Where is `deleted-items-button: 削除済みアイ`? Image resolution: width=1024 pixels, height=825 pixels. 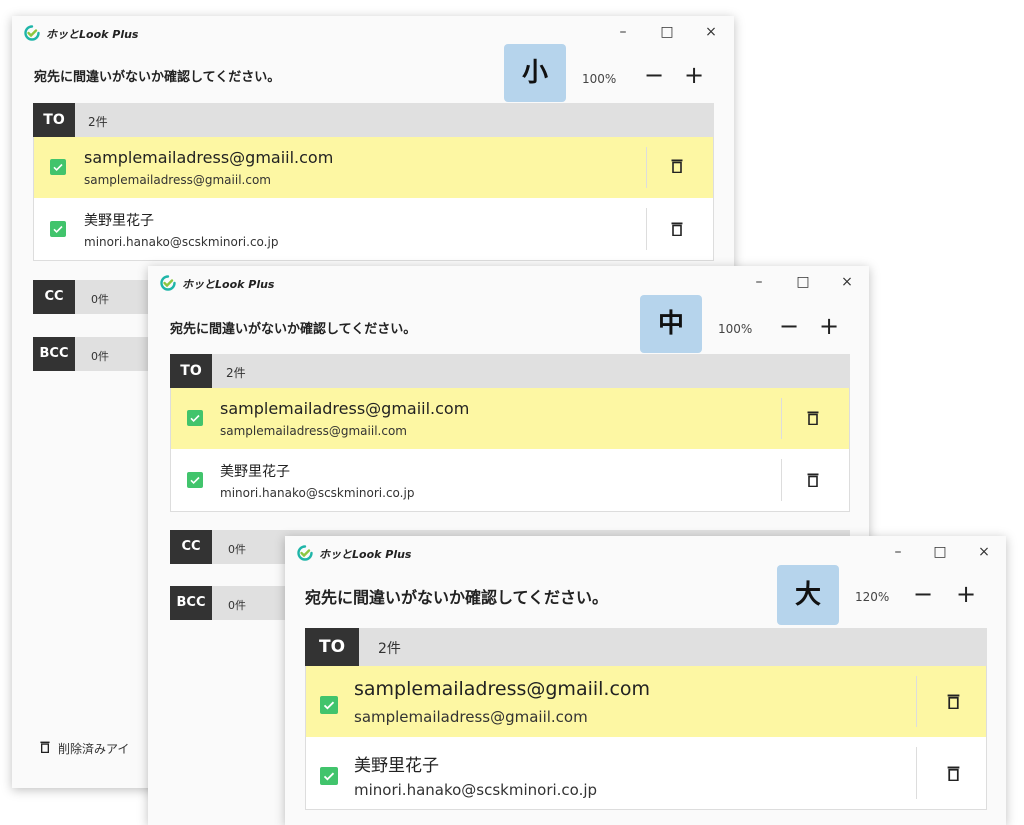
deleted-items-button: 削除済みアイ is located at coordinates (93, 748).